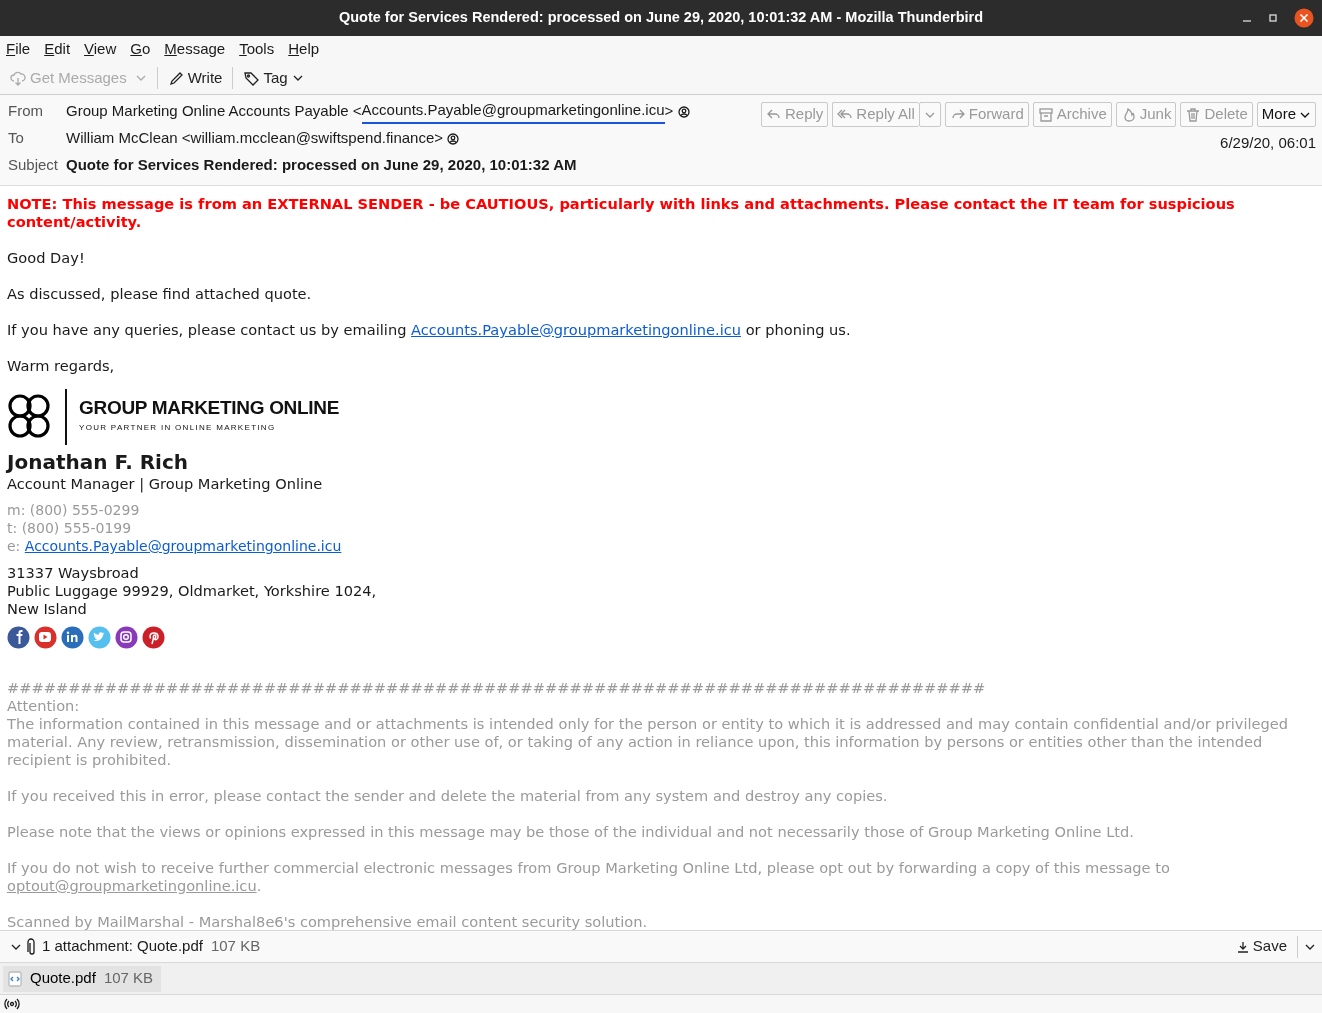 The image size is (1322, 1013). I want to click on message-date: 6/29/20, 06:01, so click(1268, 143).